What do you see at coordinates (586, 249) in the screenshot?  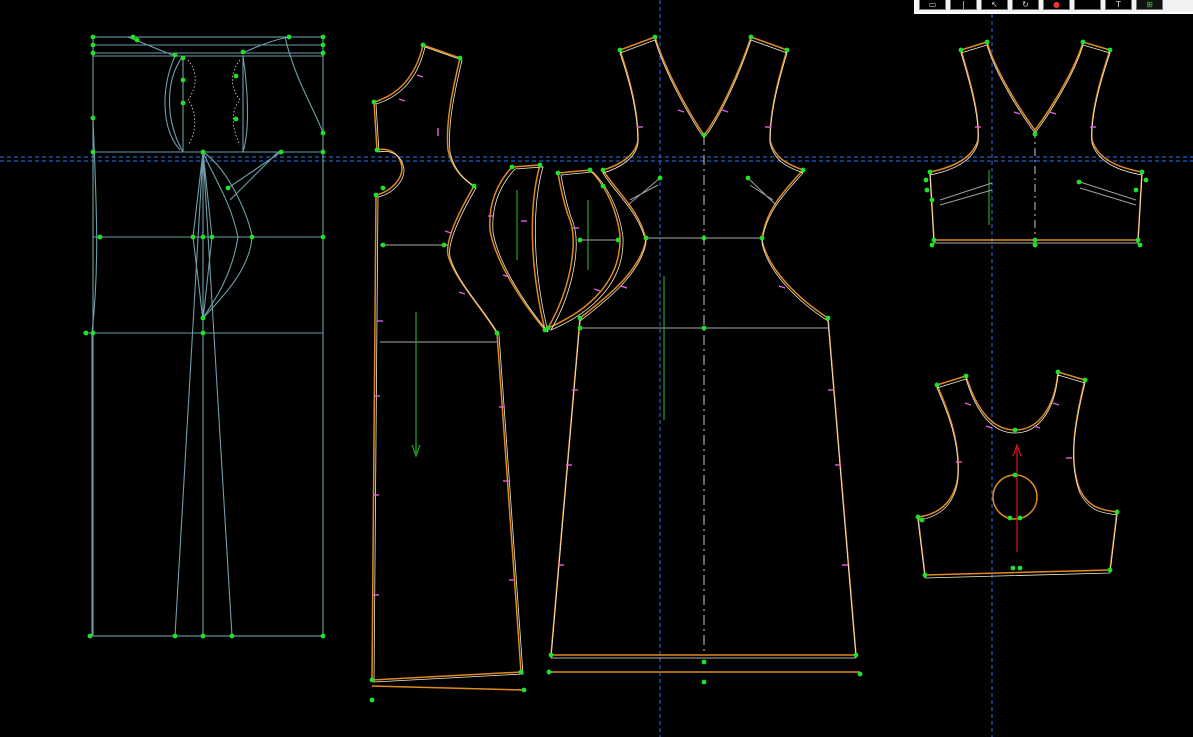 I see `bodice-panel-right-piece` at bounding box center [586, 249].